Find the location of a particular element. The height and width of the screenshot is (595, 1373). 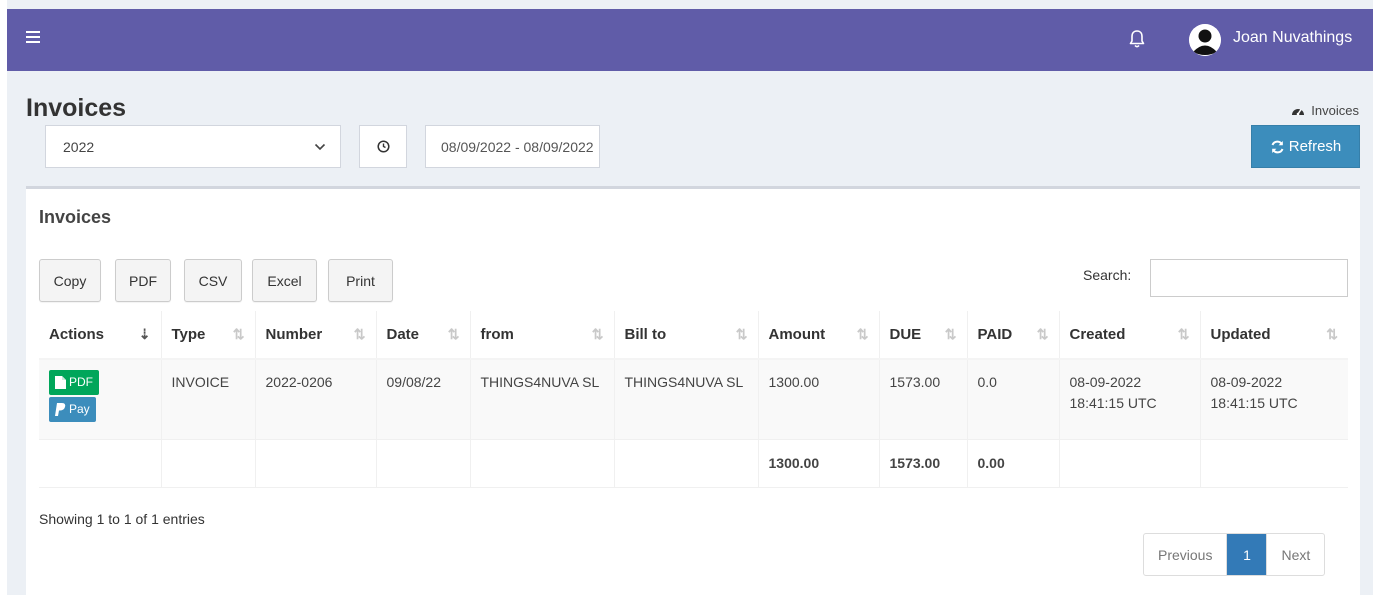

csv-export-button: CSV is located at coordinates (213, 280).